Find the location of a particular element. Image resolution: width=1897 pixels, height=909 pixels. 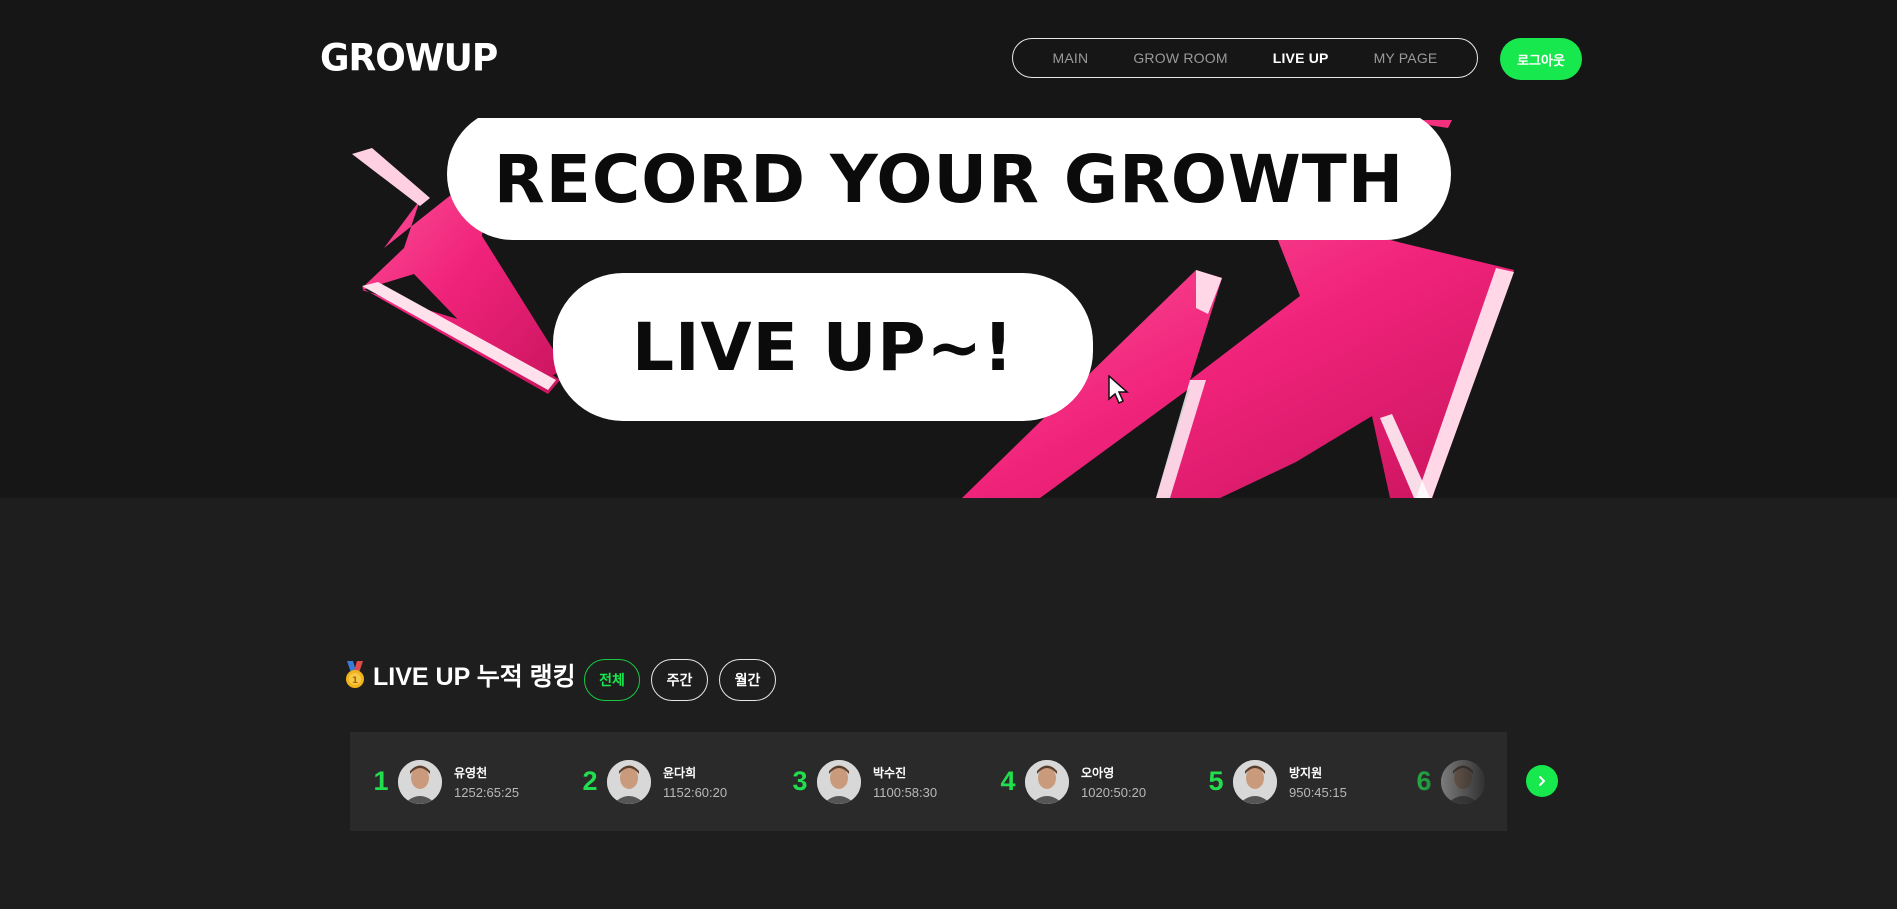

rank-user-name: 오아영 is located at coordinates (1098, 772).